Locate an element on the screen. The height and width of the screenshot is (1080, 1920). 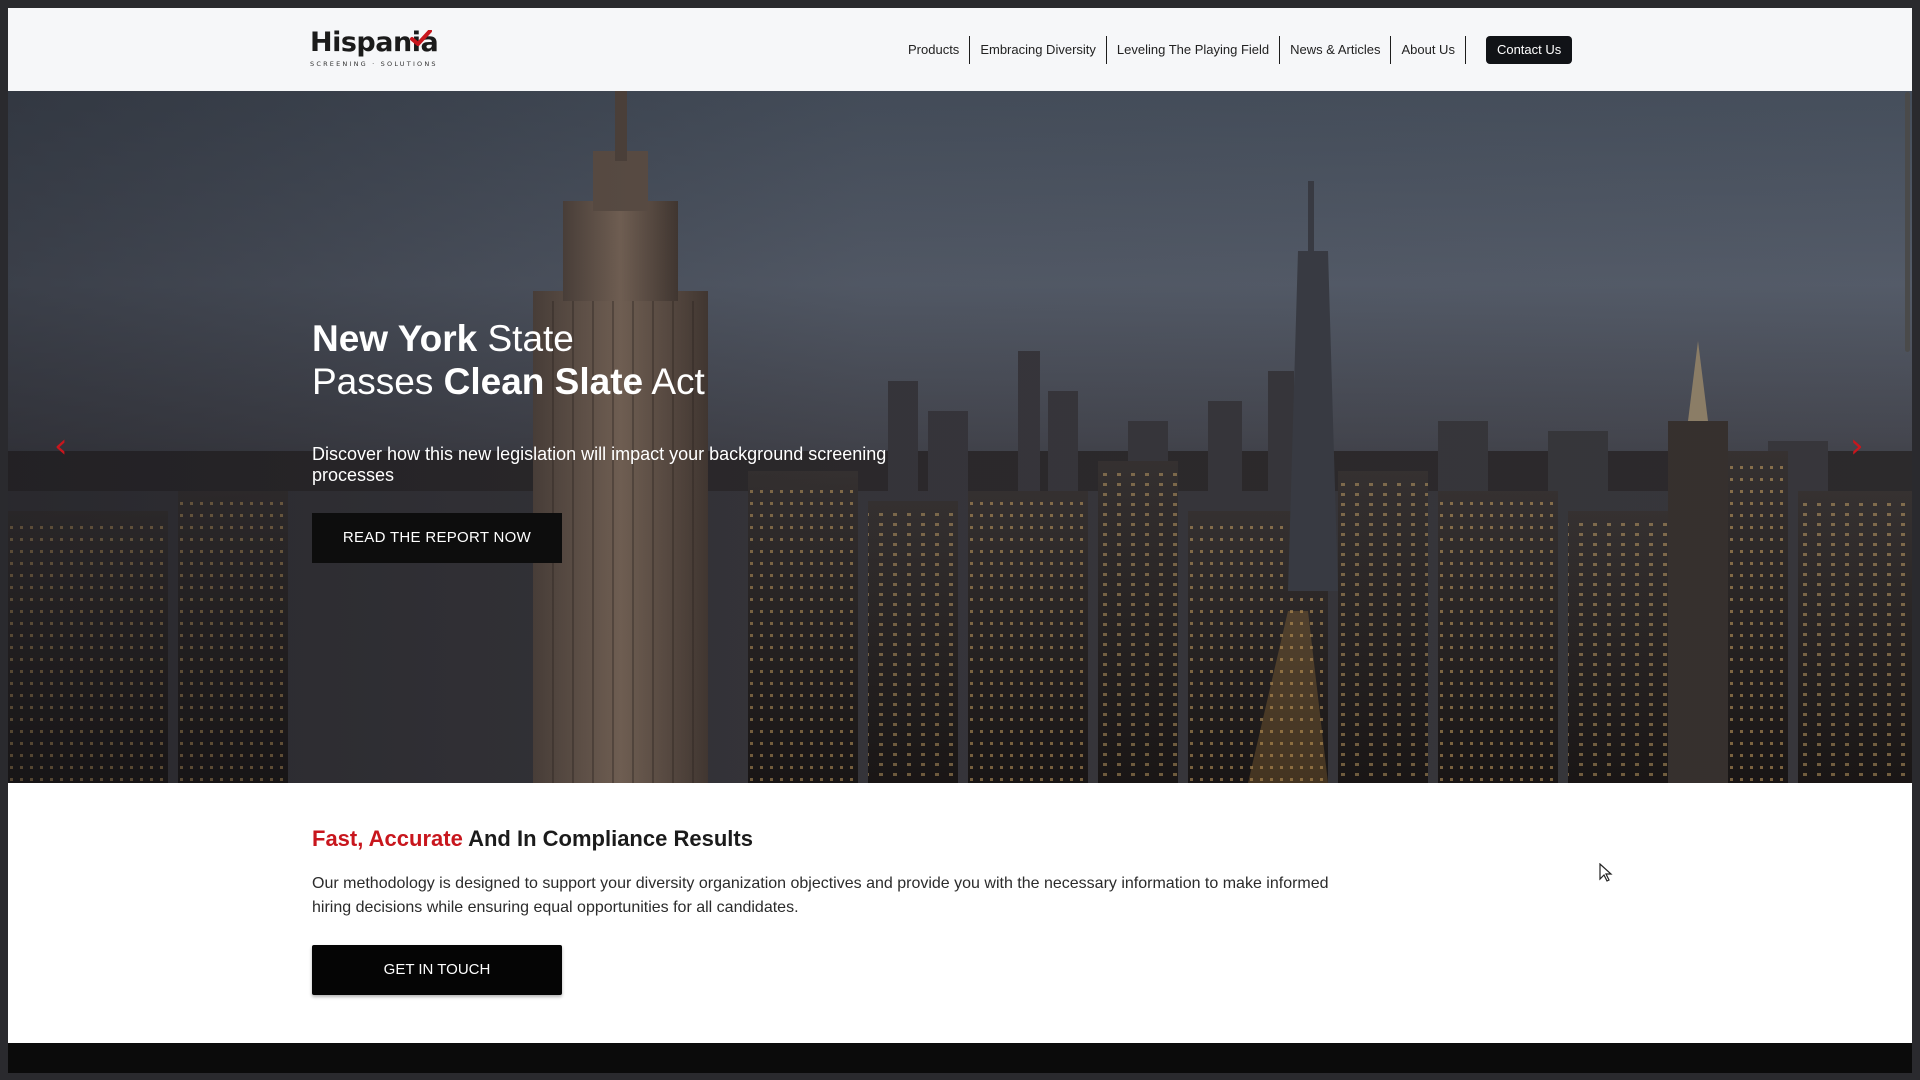
nav-item-news-articles: News & Articles is located at coordinates (1336, 50).